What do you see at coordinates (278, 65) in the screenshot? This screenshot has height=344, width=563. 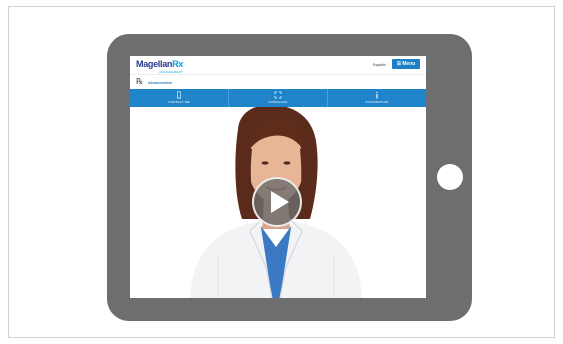 I see `site-header: MagellanRx MANAGEMENT Español ☰Menu` at bounding box center [278, 65].